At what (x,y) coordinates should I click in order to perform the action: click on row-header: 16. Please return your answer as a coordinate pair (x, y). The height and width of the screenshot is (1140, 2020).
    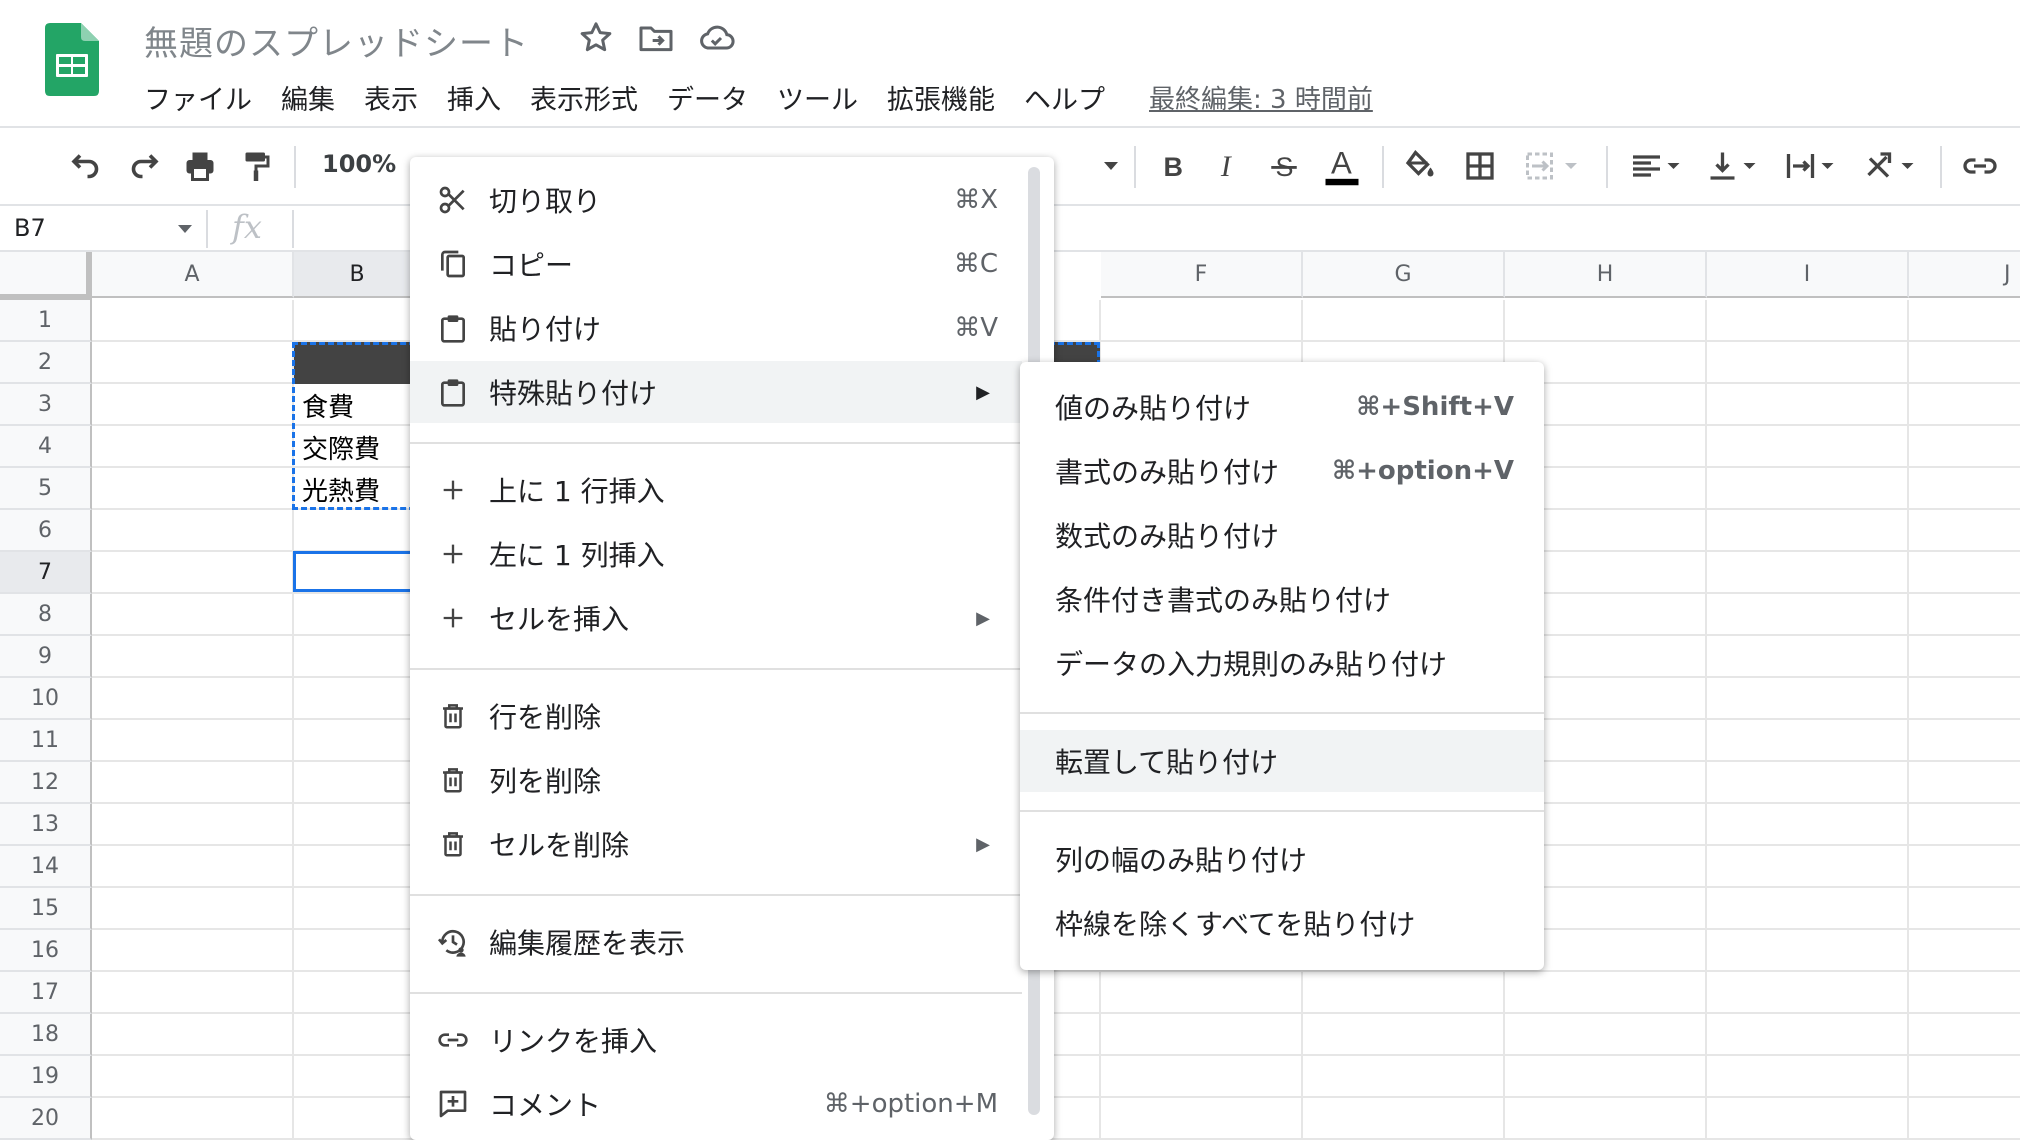
    Looking at the image, I should click on (46, 951).